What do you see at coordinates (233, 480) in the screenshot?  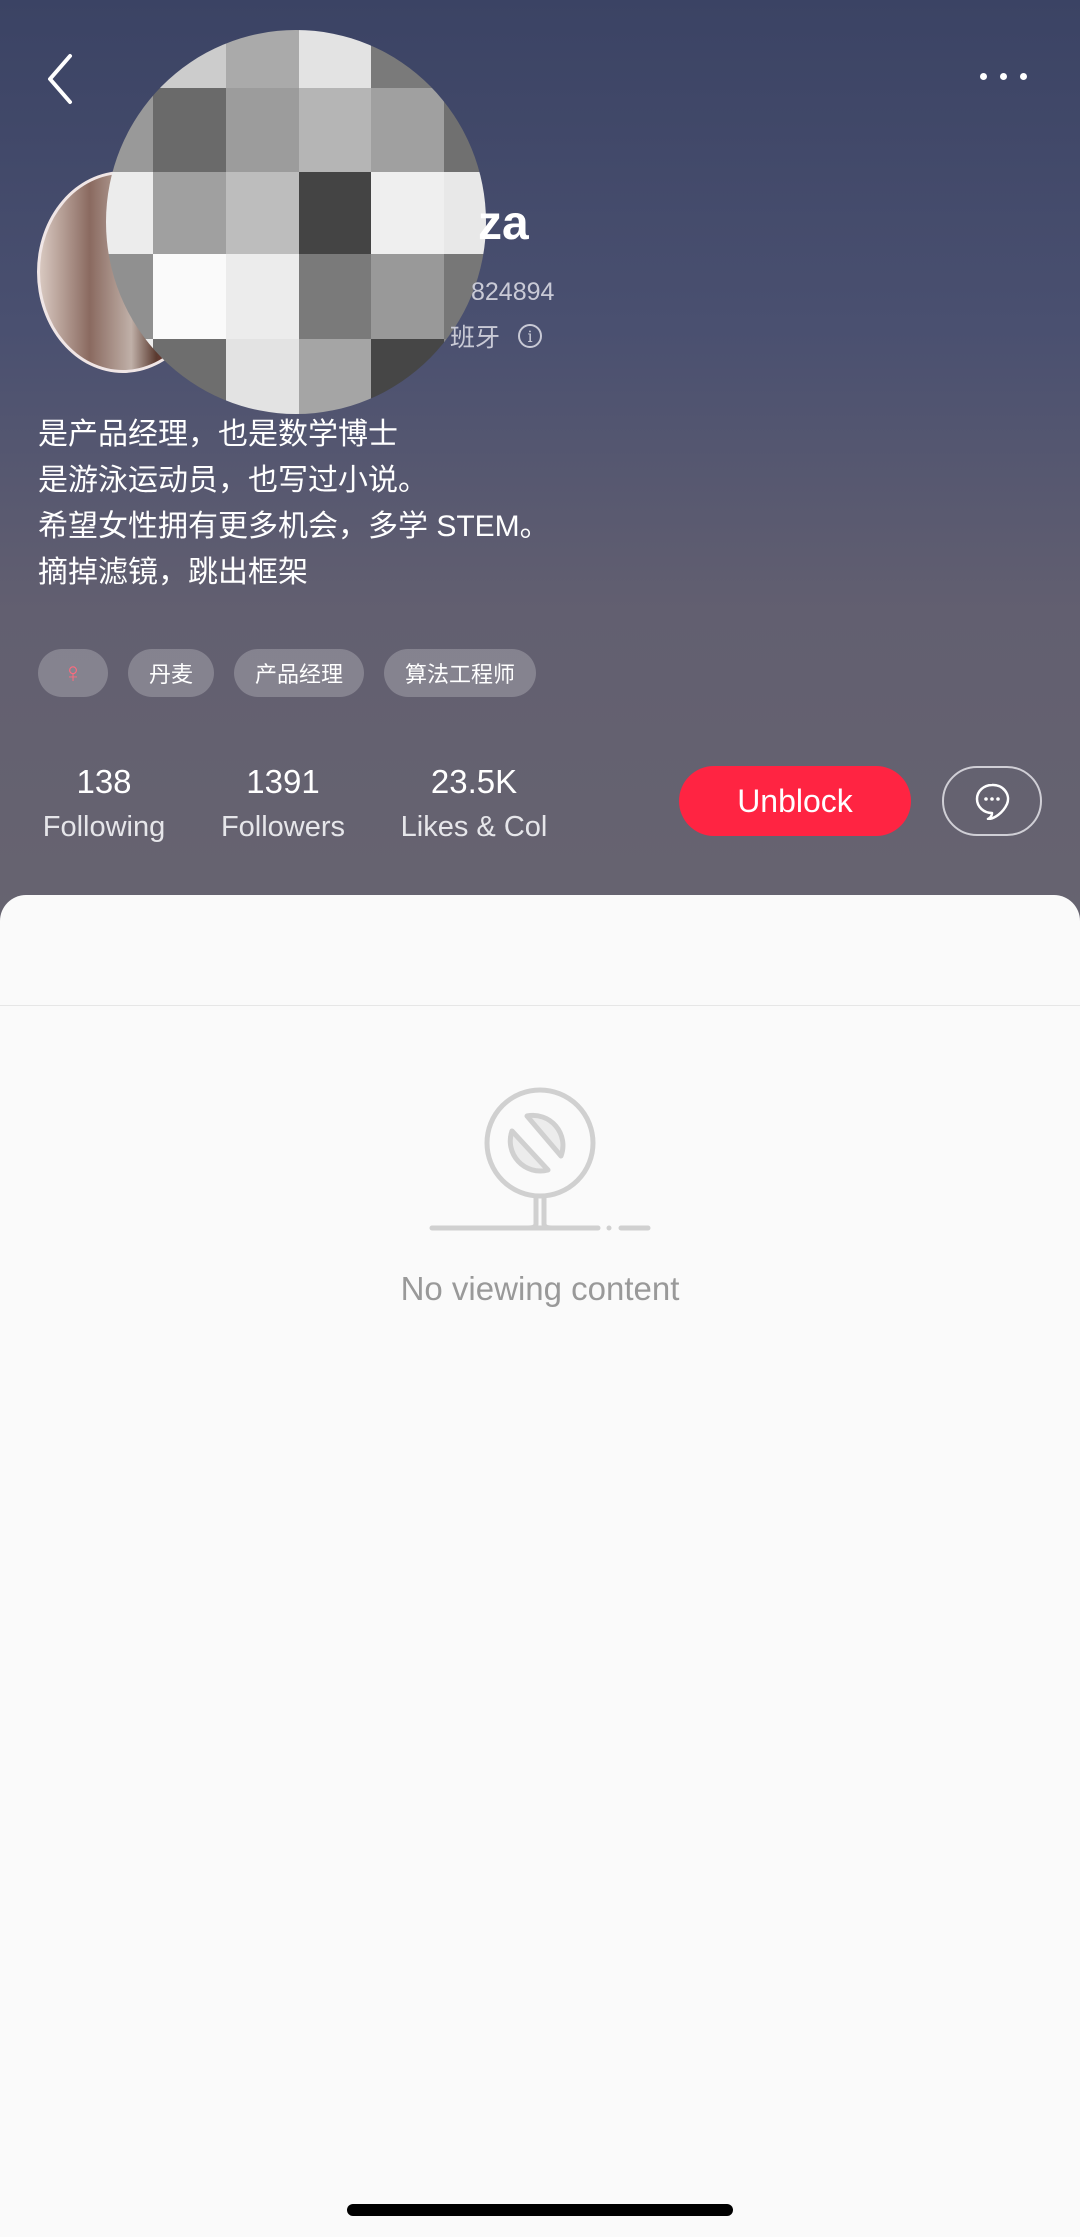 I see `bio-line: 是游泳运动员，也写过小说。` at bounding box center [233, 480].